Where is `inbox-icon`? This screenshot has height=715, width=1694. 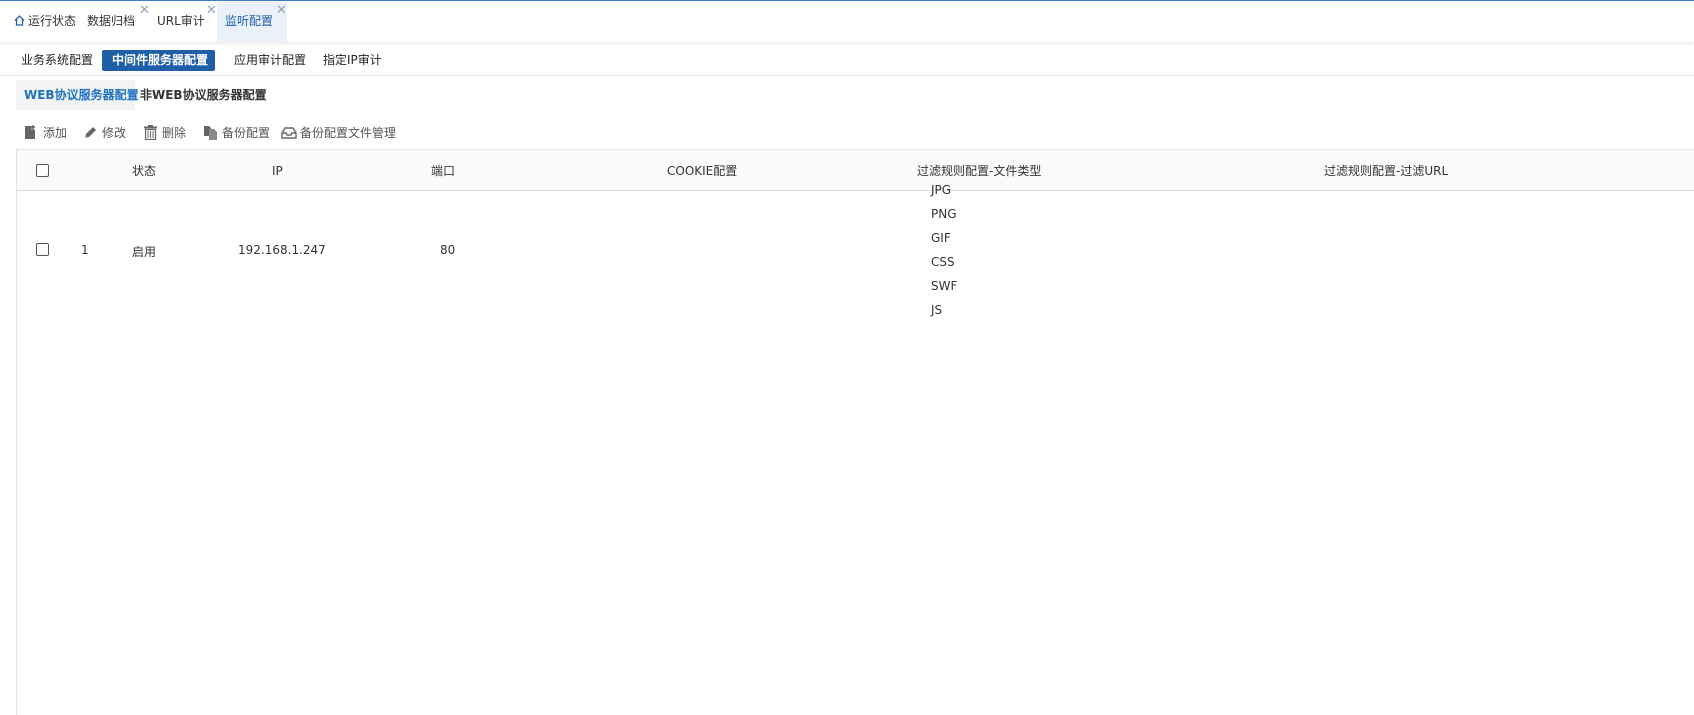 inbox-icon is located at coordinates (289, 133).